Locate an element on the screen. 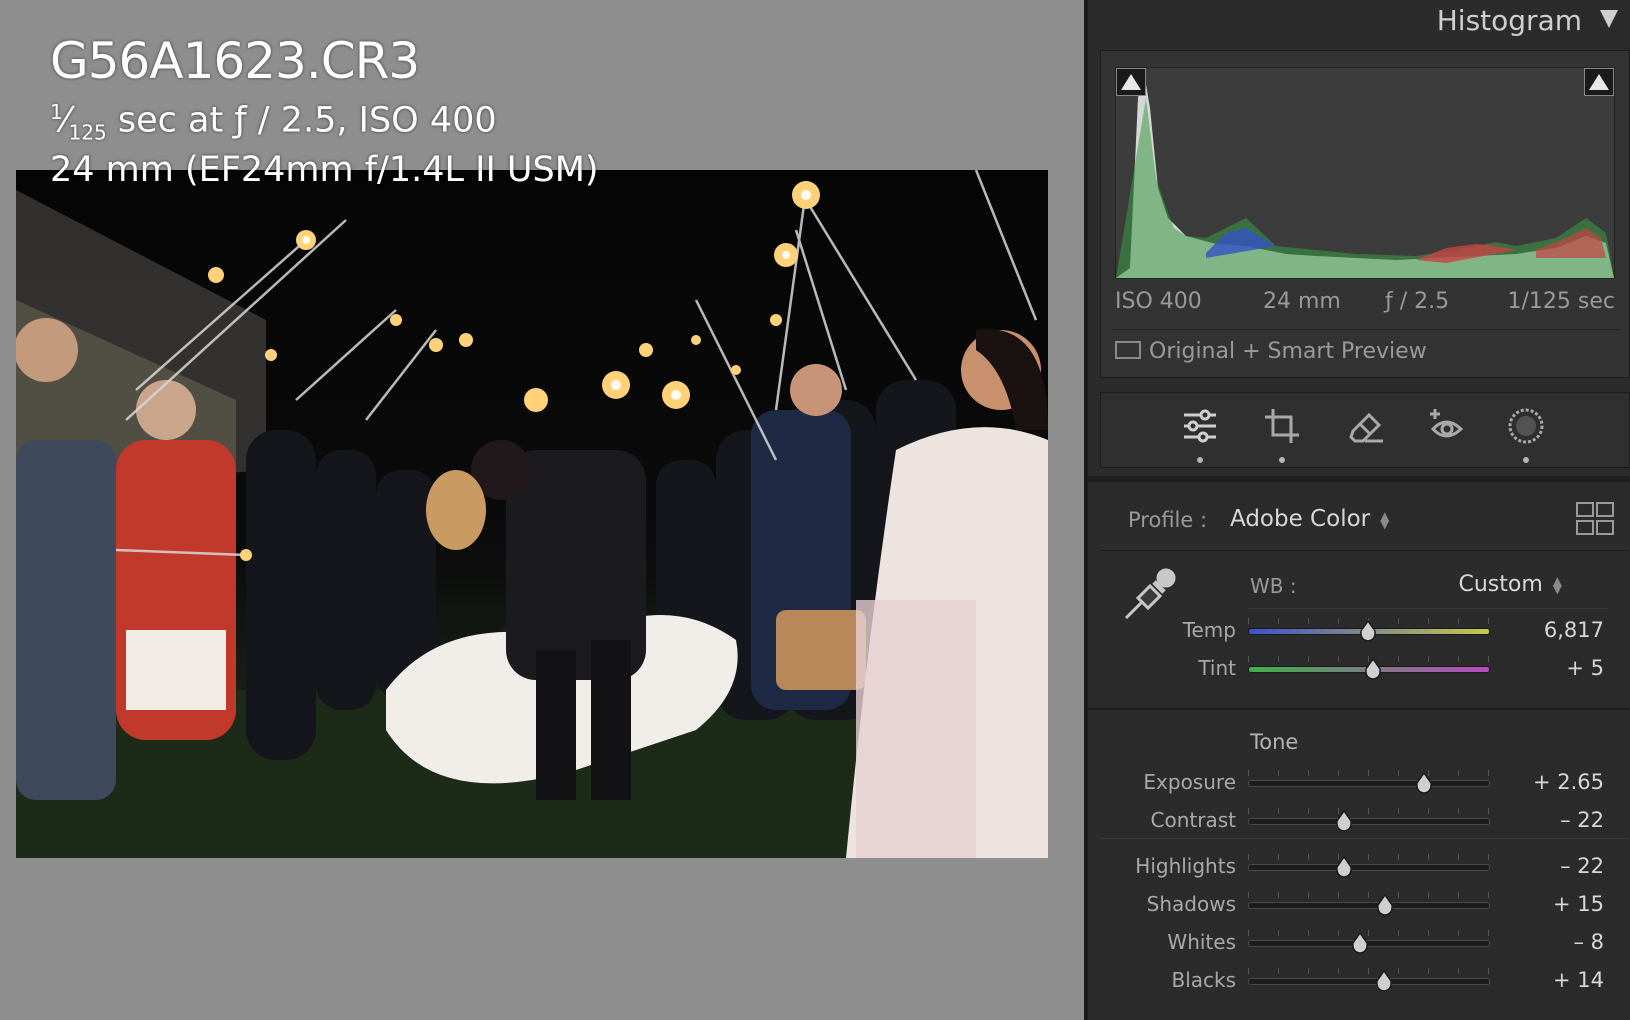  profile-browser-grid-icon is located at coordinates (1595, 519).